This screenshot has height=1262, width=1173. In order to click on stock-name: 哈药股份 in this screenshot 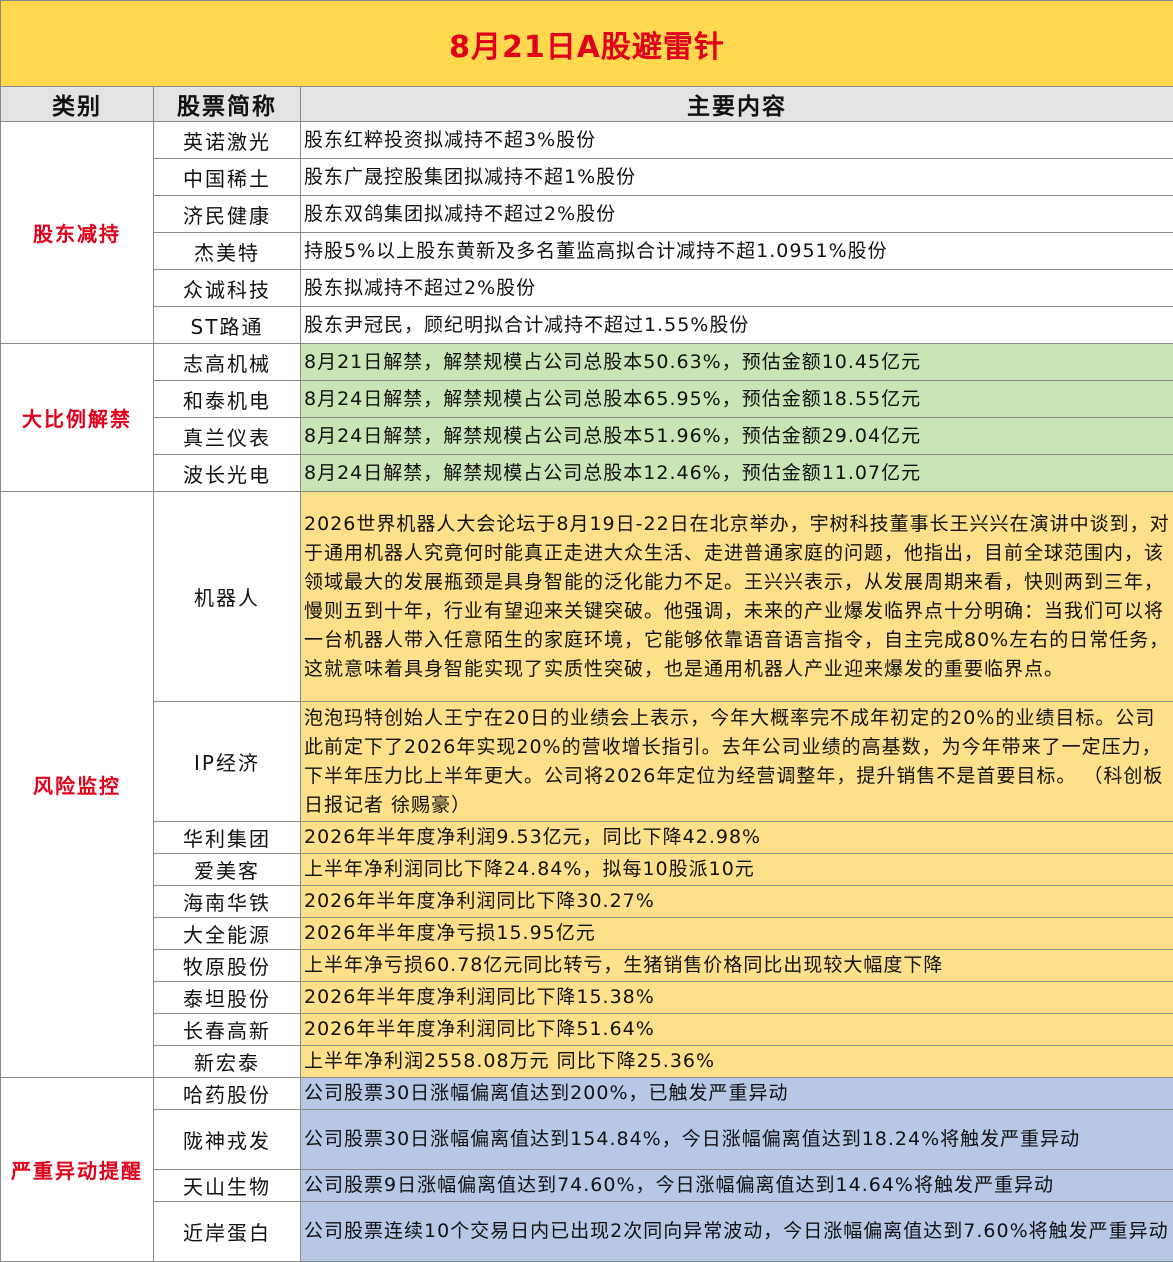, I will do `click(227, 1094)`.